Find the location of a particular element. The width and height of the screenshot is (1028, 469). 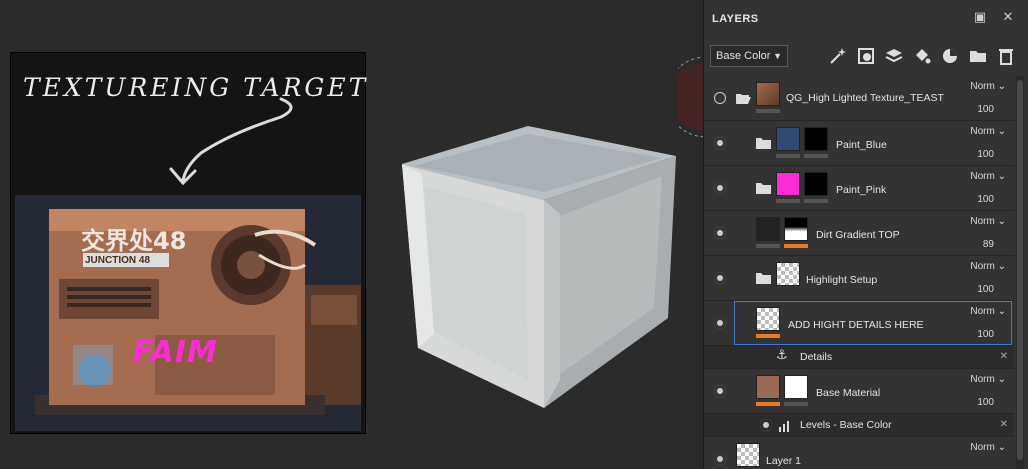

open-folder-icon is located at coordinates (743, 99).